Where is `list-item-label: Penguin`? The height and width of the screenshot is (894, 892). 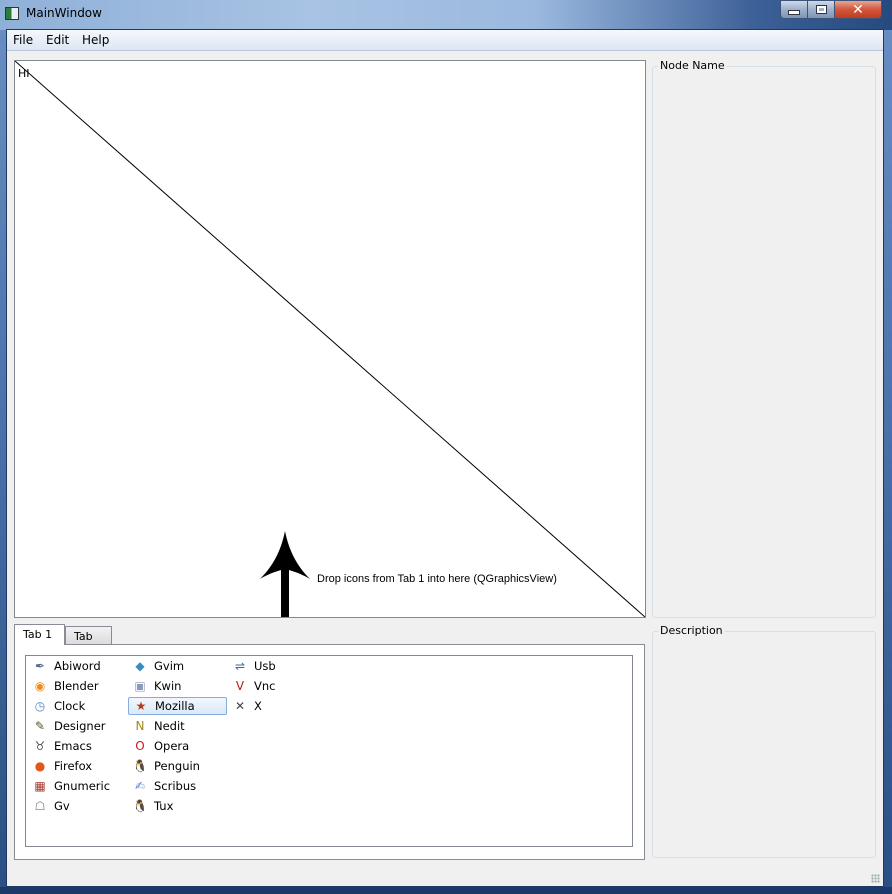 list-item-label: Penguin is located at coordinates (177, 766).